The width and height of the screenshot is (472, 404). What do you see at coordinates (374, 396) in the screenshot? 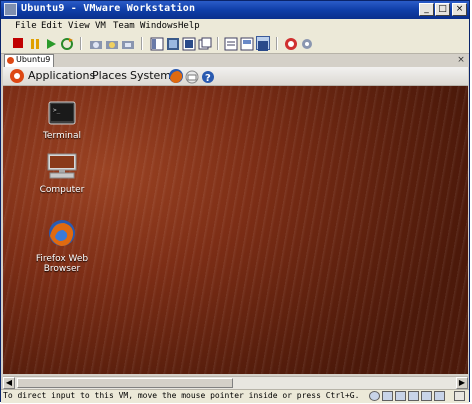
I see `cdrom-status-icon` at bounding box center [374, 396].